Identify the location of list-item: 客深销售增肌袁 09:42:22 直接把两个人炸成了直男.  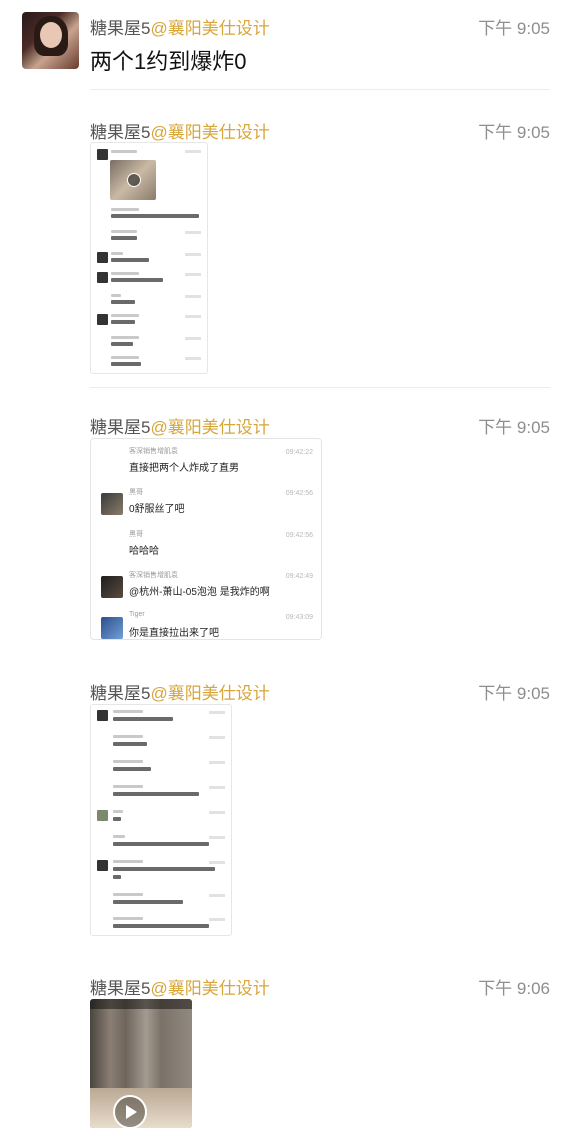
(221, 461).